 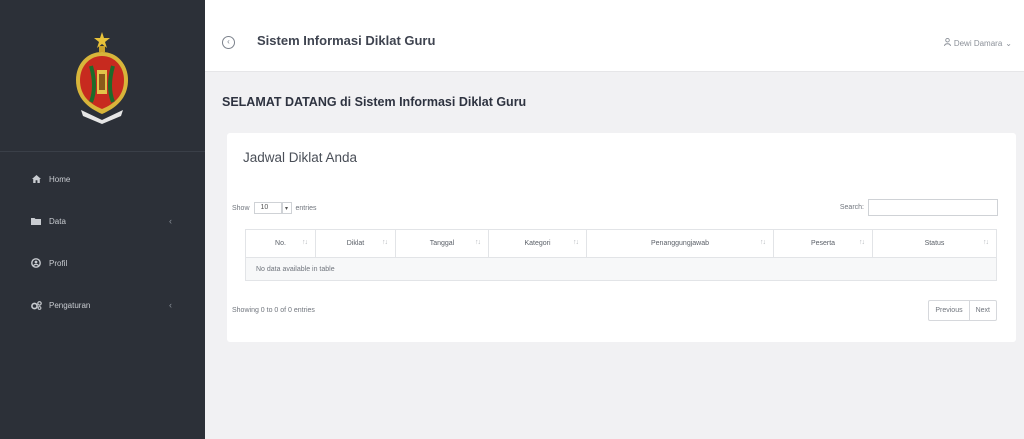 I want to click on search-label: Search:, so click(x=851, y=207).